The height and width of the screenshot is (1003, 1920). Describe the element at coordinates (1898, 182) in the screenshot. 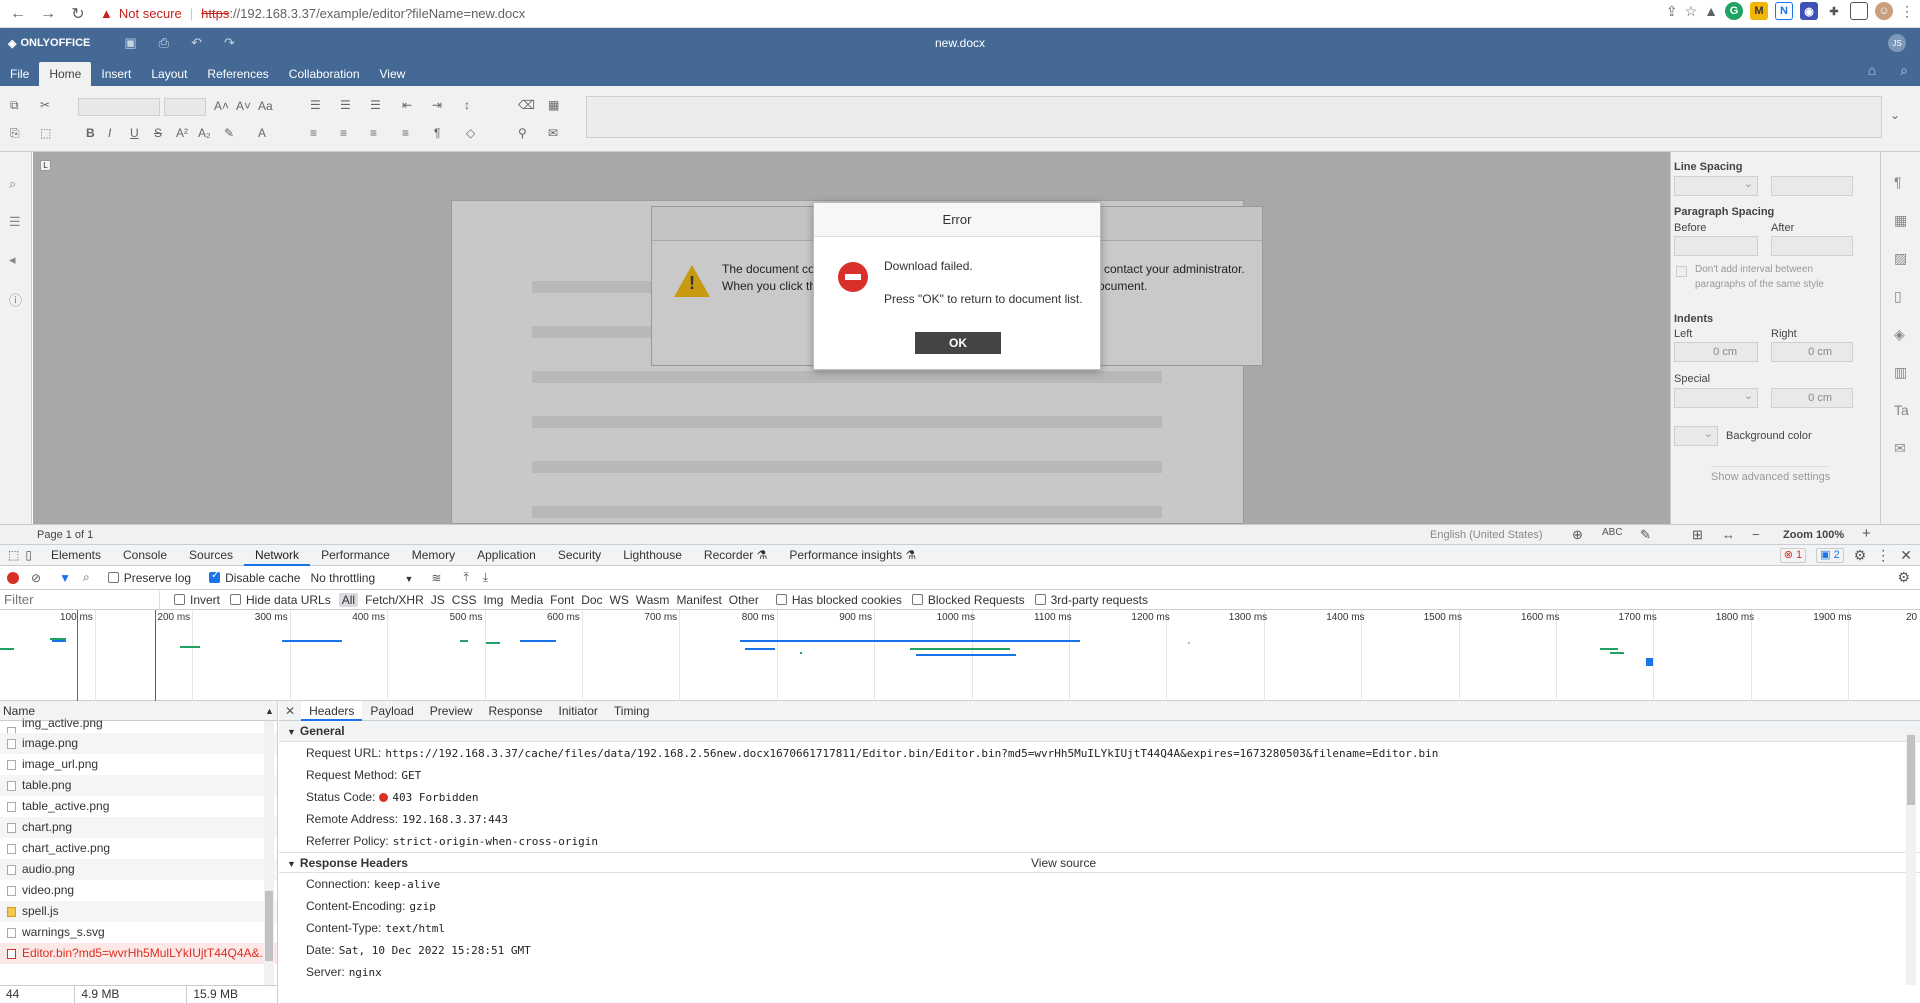

I see `paragraph-settings-icon: ¶` at that location.